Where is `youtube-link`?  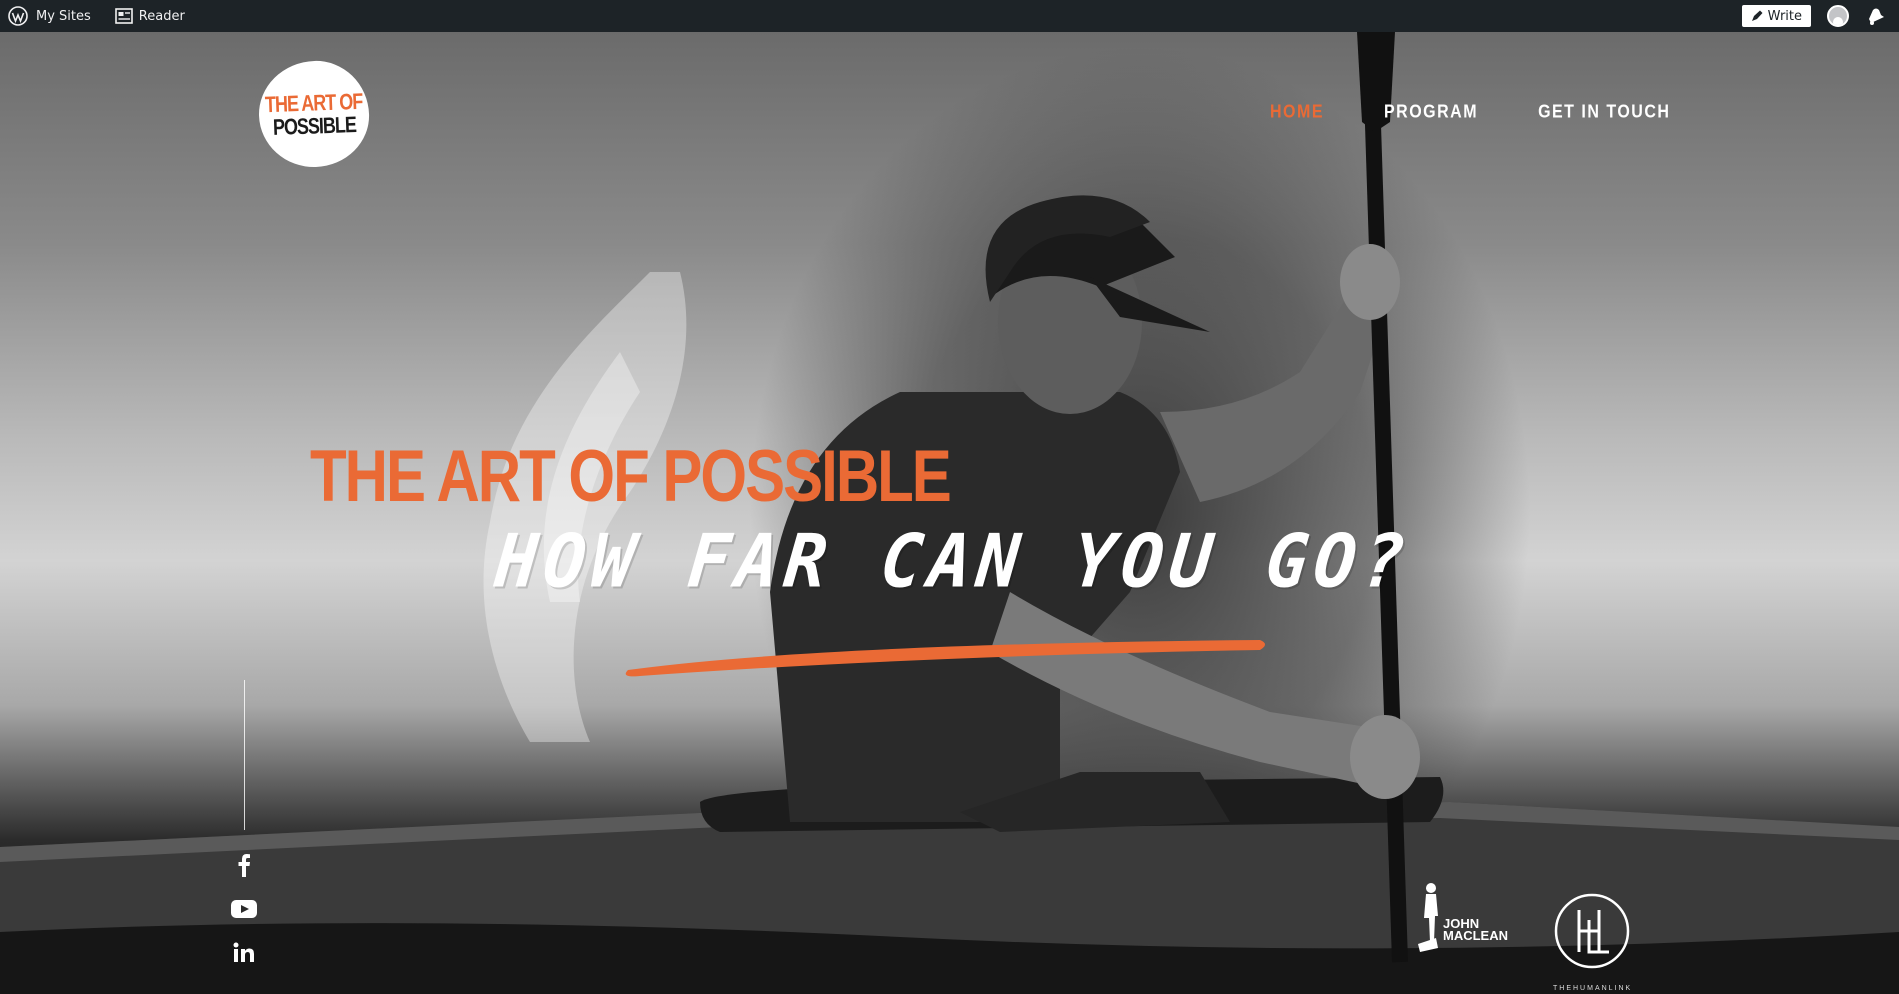
youtube-link is located at coordinates (244, 909).